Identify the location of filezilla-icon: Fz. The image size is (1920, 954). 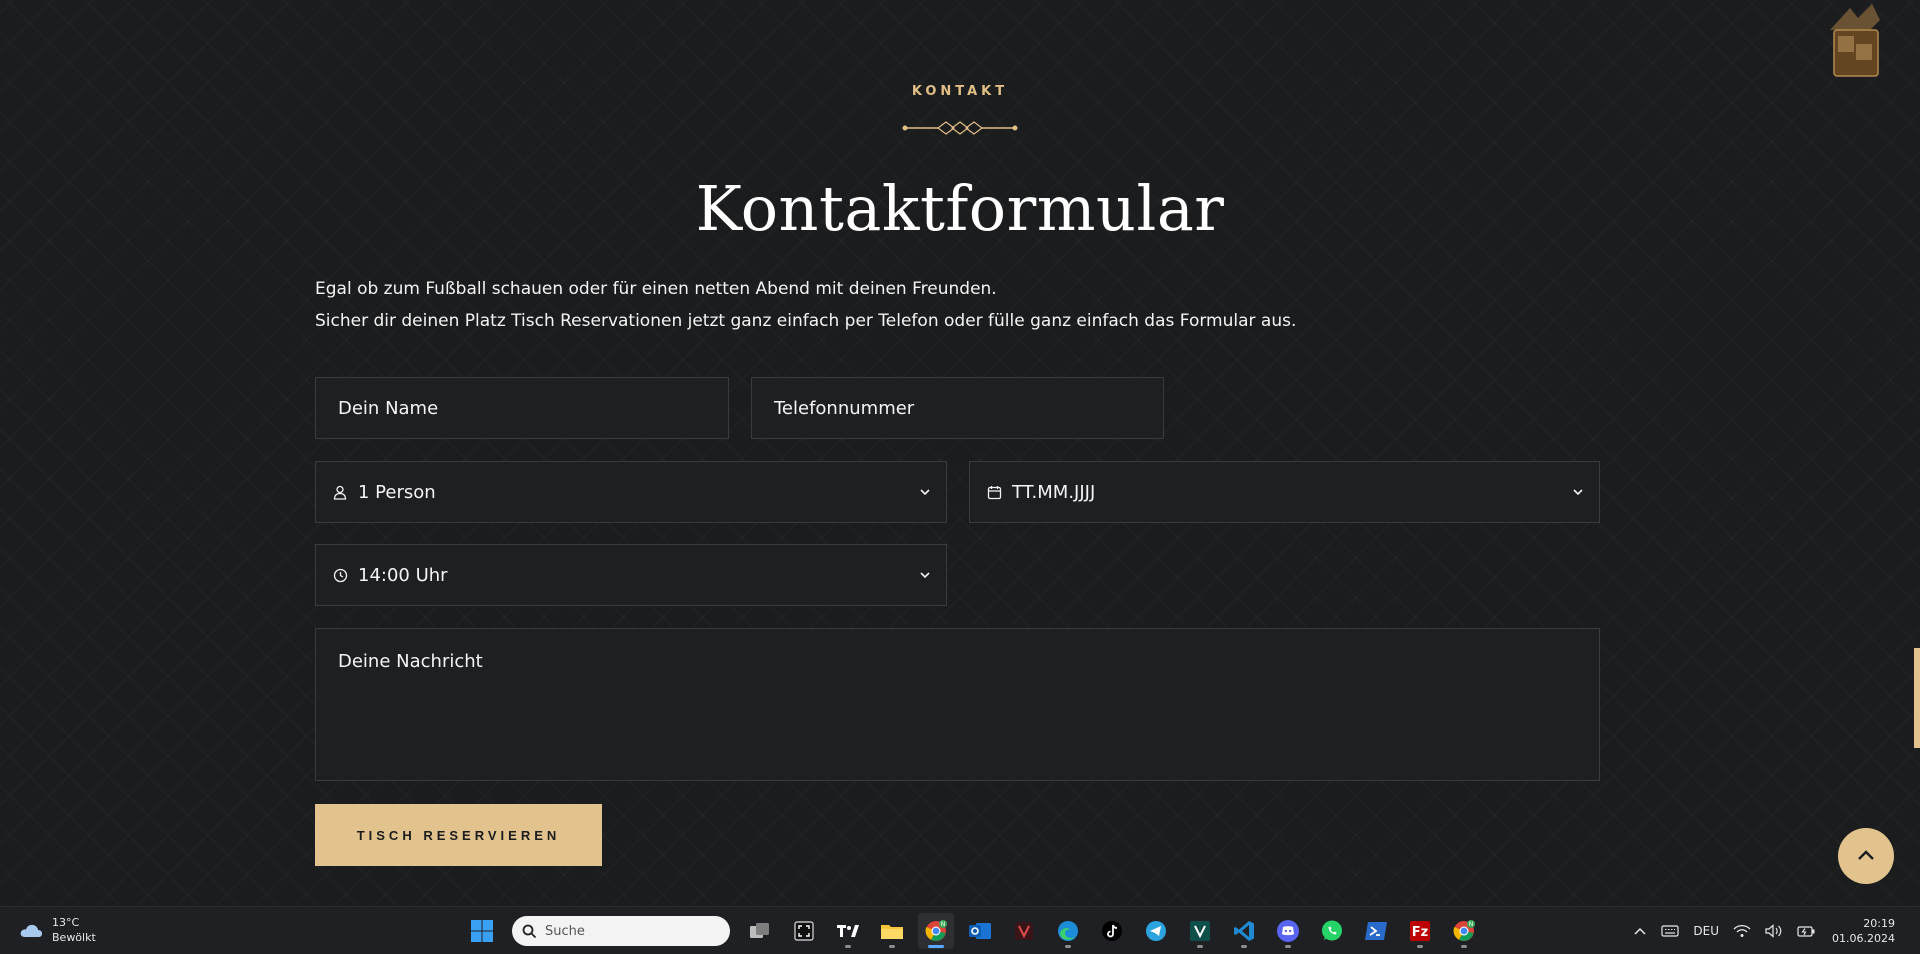
(1420, 931).